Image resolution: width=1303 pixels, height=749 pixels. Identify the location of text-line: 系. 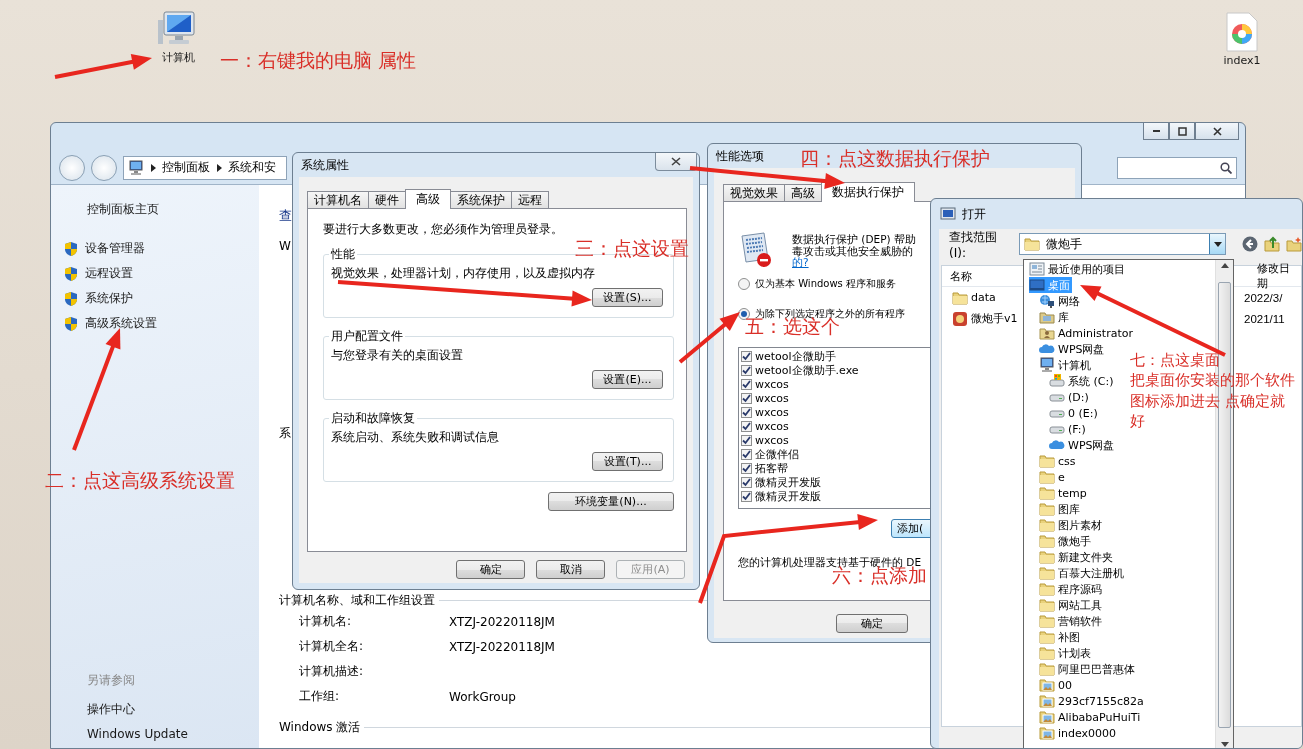
(285, 433).